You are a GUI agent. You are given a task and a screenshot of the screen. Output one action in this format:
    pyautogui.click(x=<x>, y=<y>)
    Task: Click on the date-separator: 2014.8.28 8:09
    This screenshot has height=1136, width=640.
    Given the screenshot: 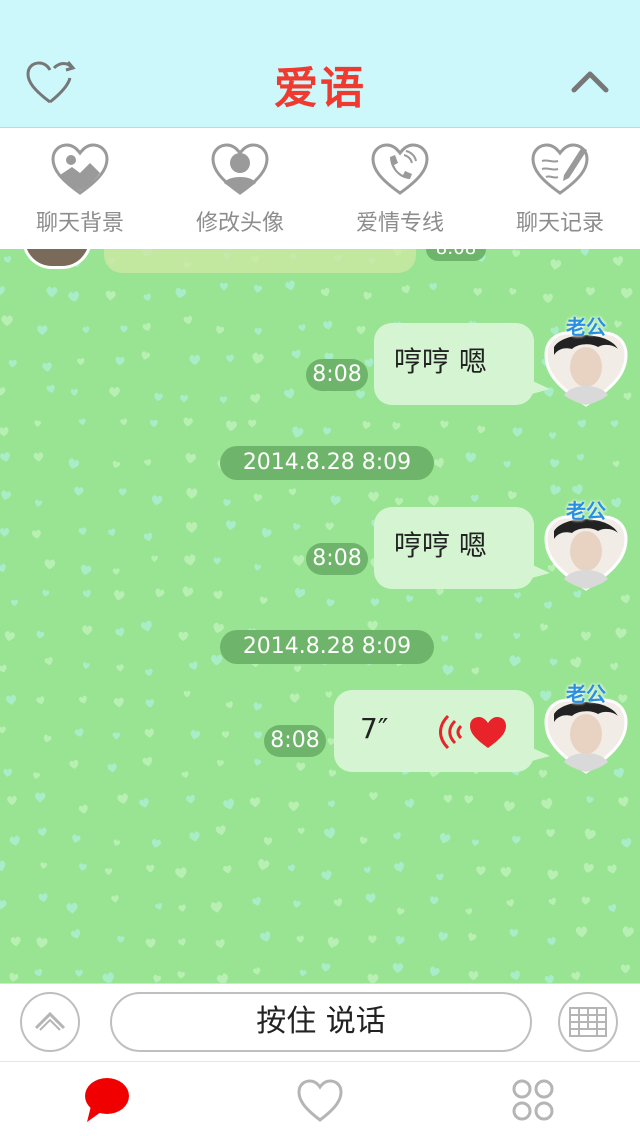 What is the action you would take?
    pyautogui.click(x=327, y=647)
    